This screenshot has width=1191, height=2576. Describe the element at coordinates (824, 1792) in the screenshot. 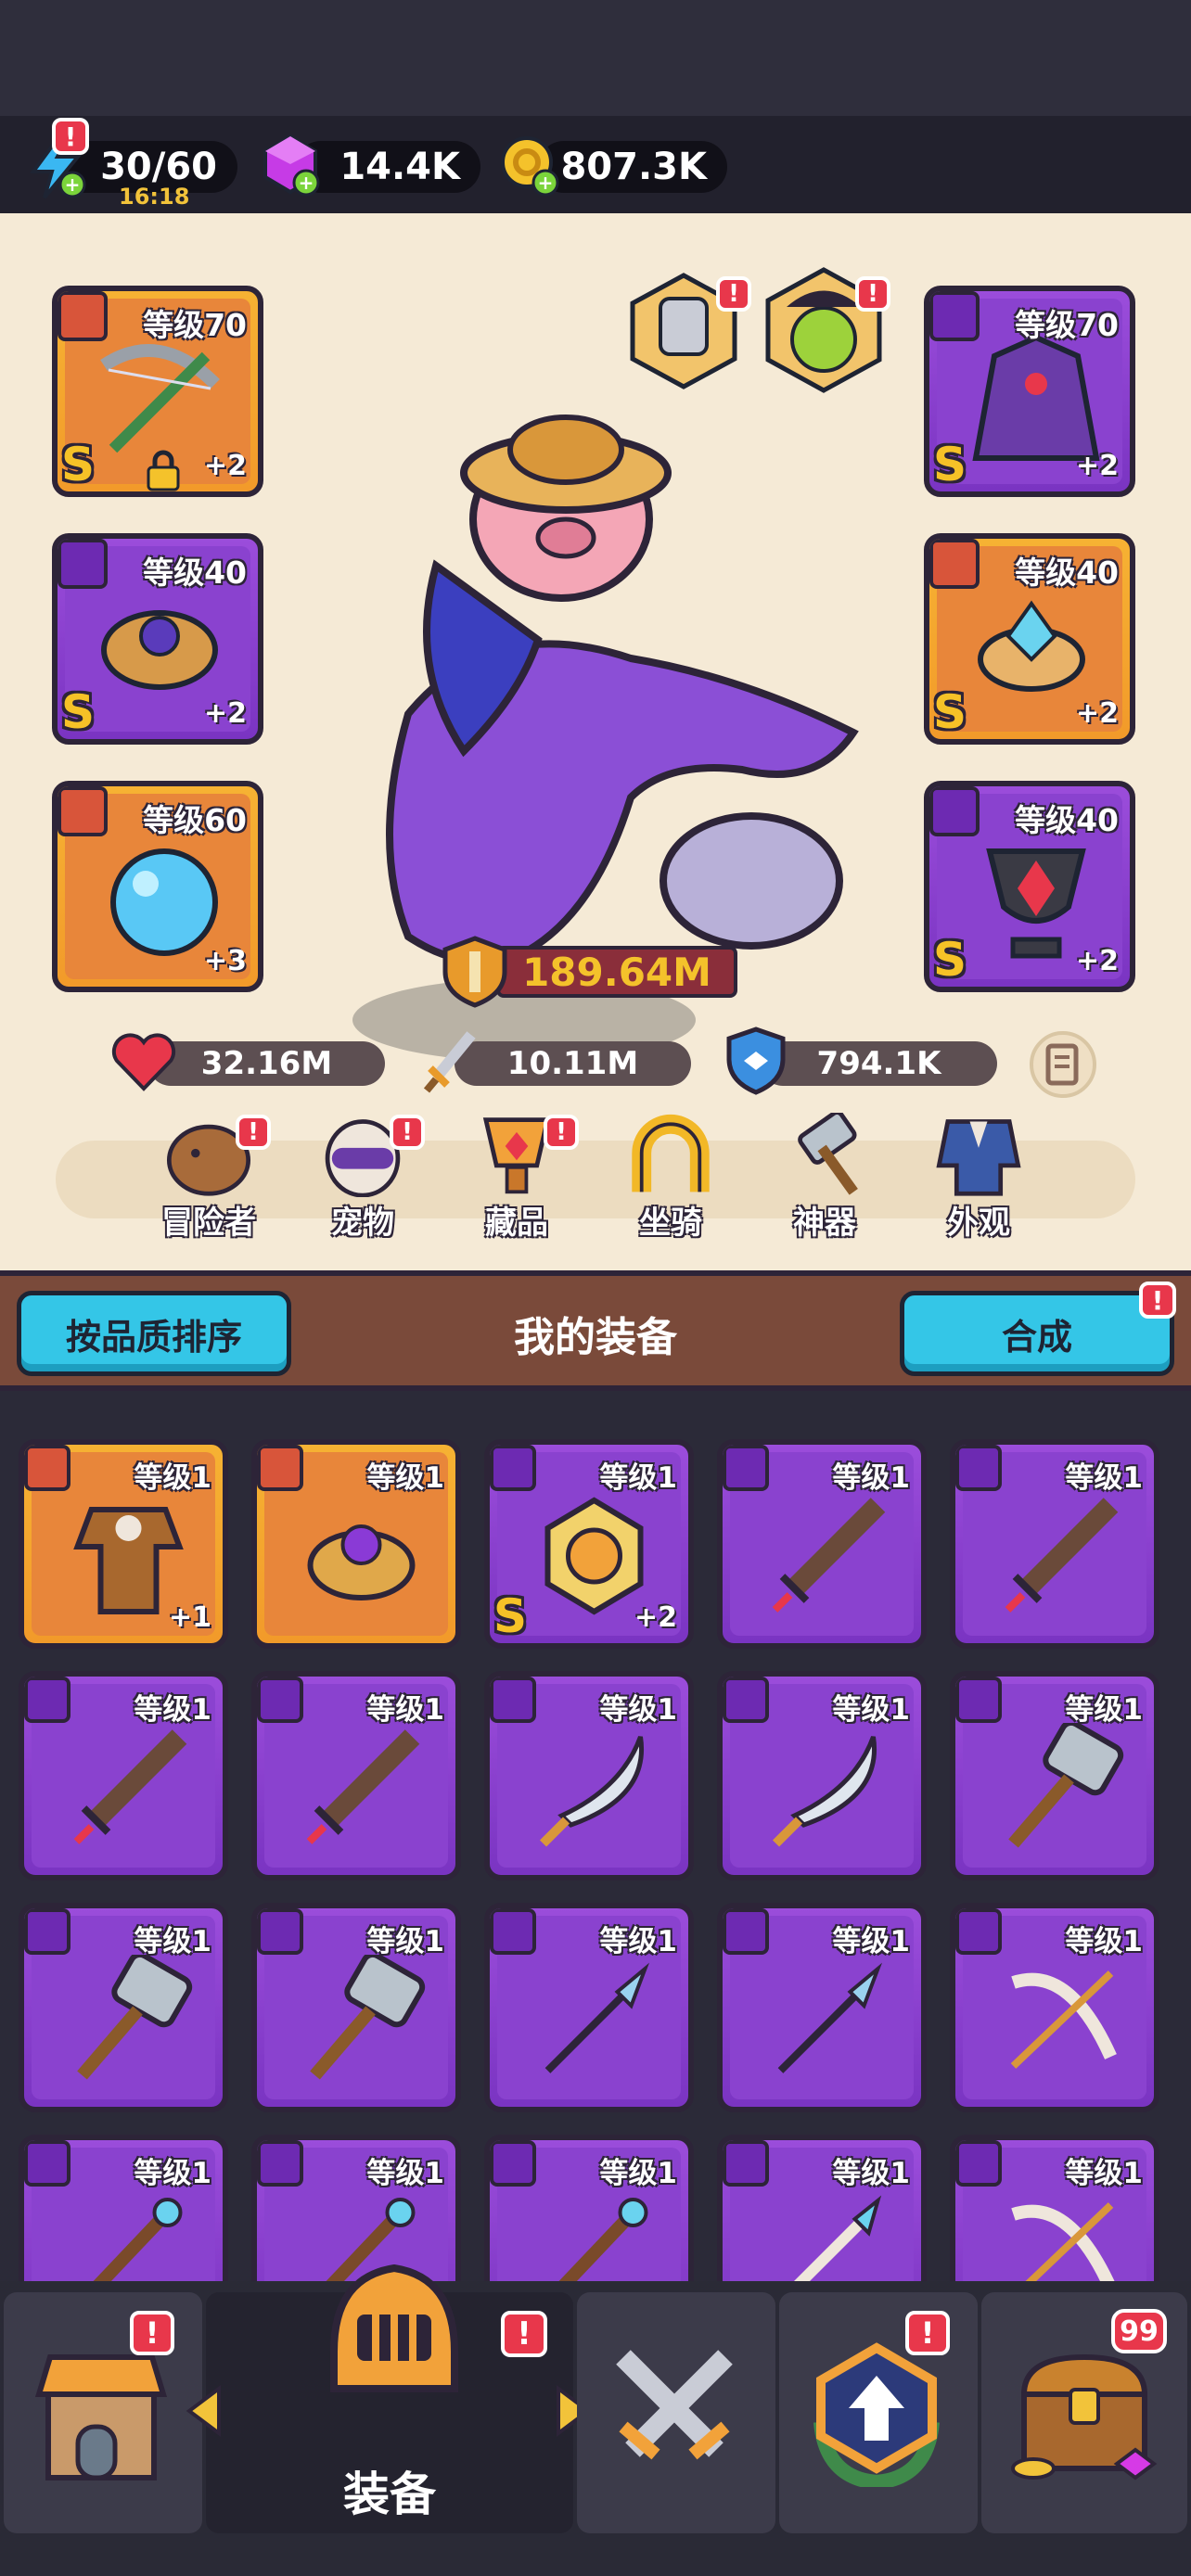

I see `scimitar-icon` at that location.